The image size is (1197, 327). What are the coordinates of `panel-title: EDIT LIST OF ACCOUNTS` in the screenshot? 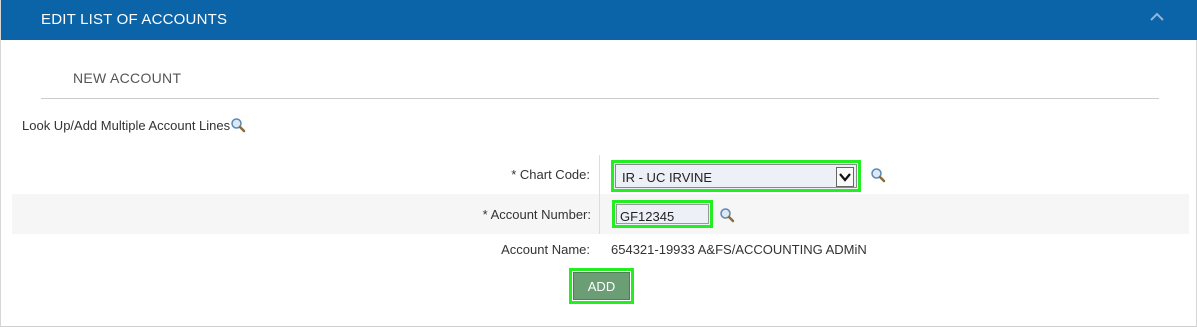 It's located at (134, 19).